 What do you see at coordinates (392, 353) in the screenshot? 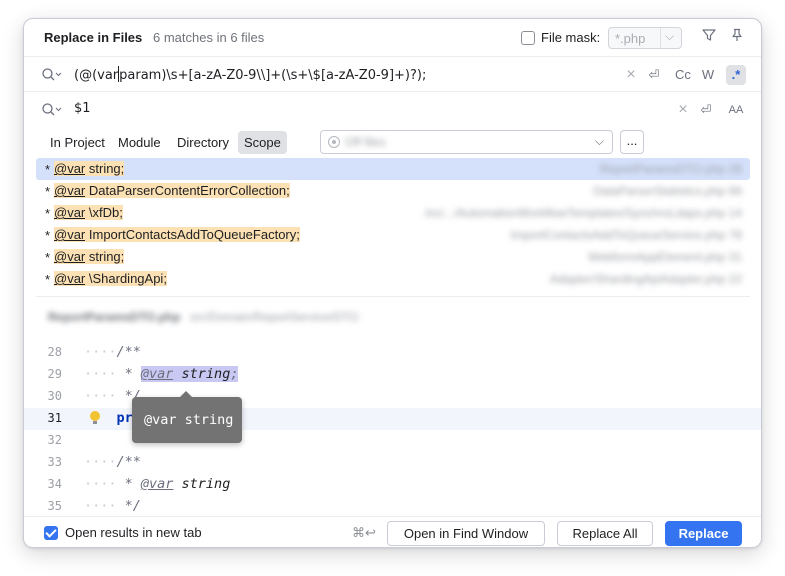
I see `code-line: 28 ····/**` at bounding box center [392, 353].